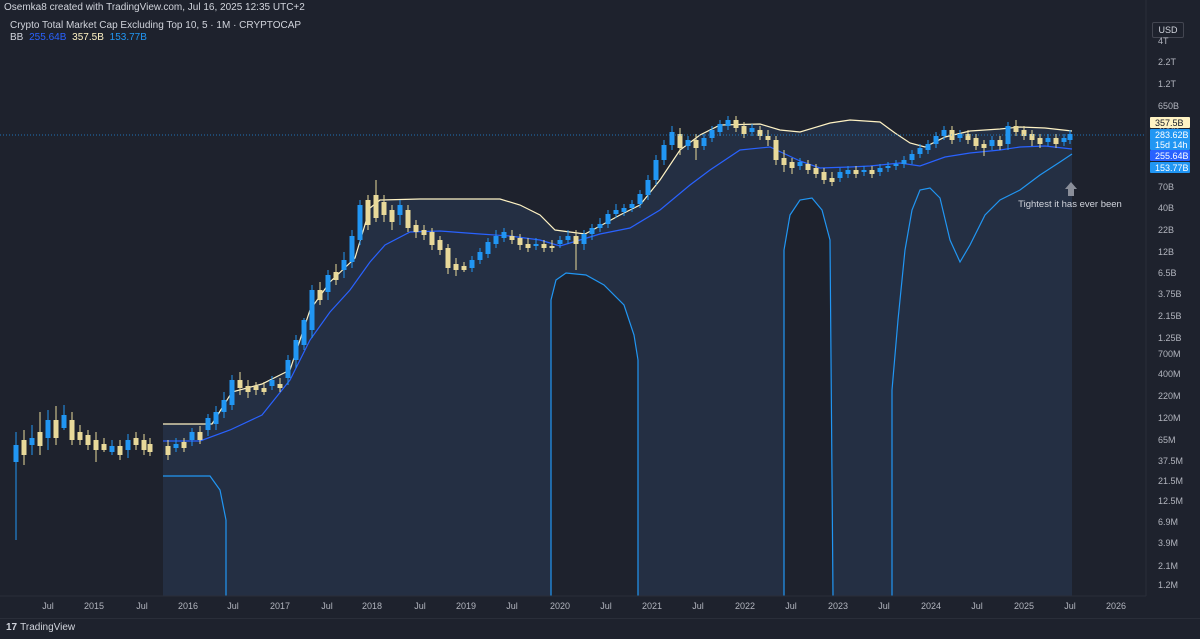 Image resolution: width=1200 pixels, height=639 pixels. Describe the element at coordinates (931, 606) in the screenshot. I see `x-tick-label: 2024` at that location.